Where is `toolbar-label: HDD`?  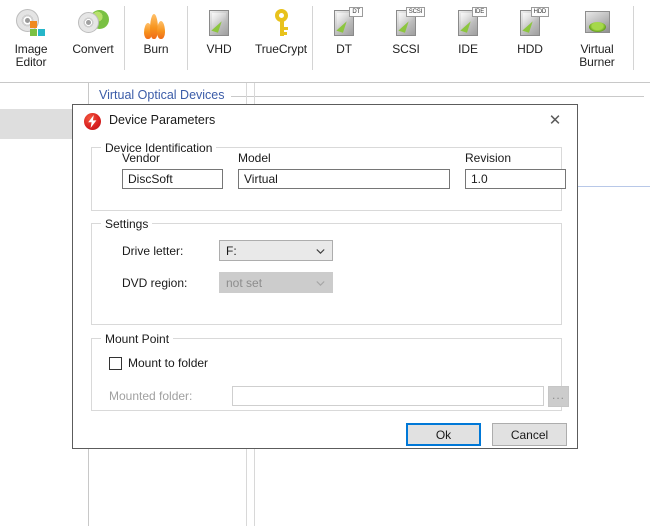 toolbar-label: HDD is located at coordinates (530, 49).